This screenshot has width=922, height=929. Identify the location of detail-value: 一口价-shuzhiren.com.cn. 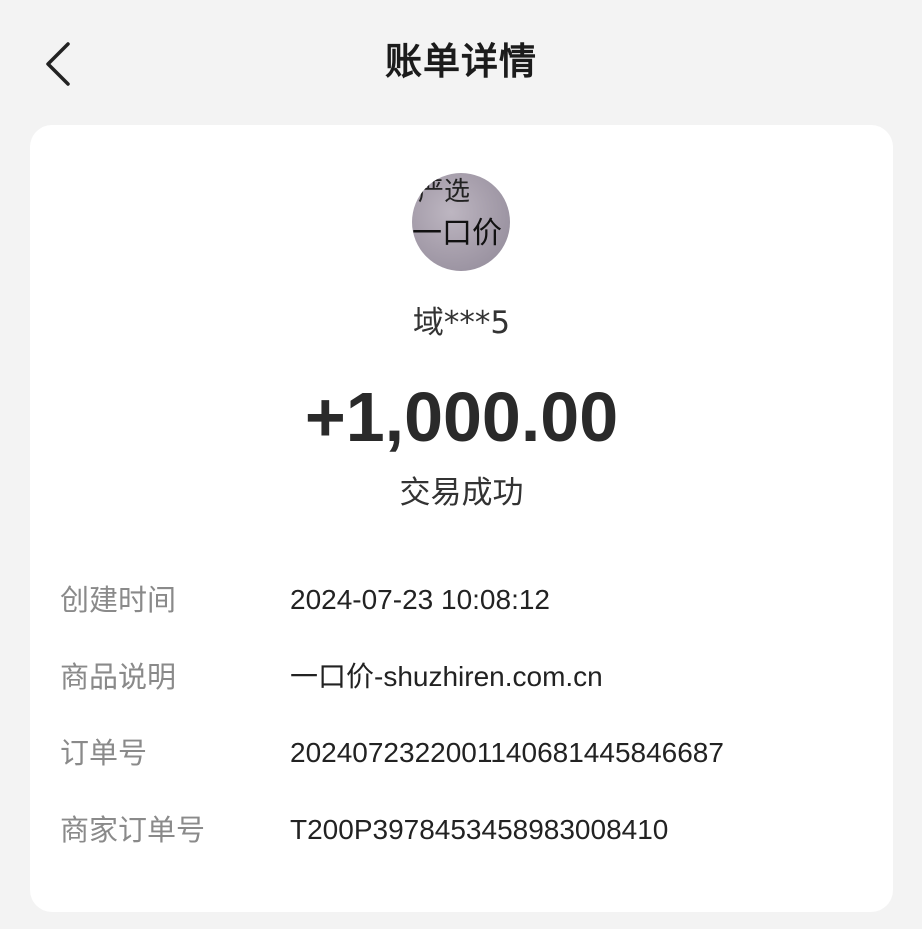
(446, 676).